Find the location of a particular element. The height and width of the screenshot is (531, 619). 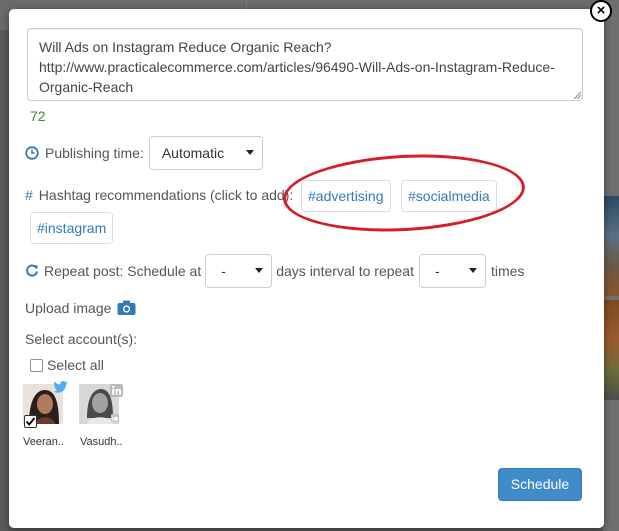

days-interval-label: days interval to repeat is located at coordinates (345, 271).